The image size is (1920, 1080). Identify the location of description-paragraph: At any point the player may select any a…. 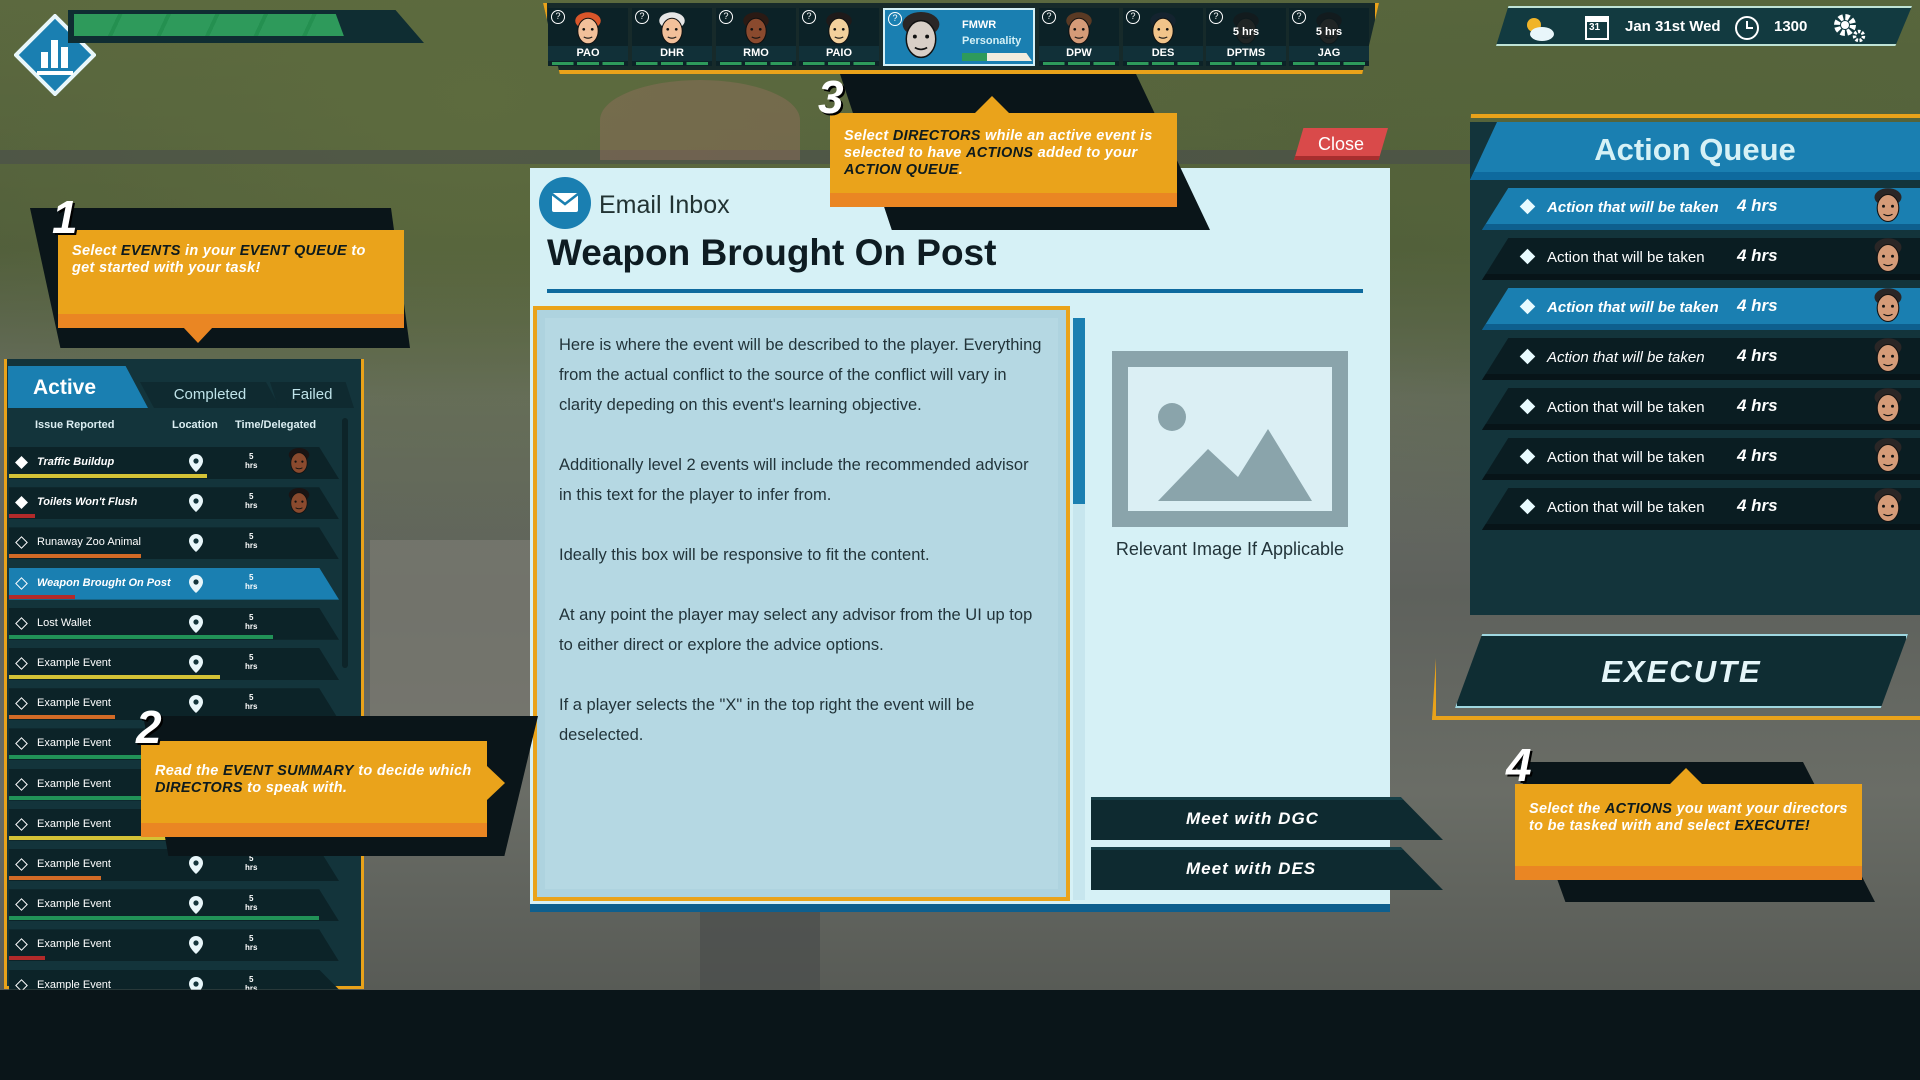
(796, 630).